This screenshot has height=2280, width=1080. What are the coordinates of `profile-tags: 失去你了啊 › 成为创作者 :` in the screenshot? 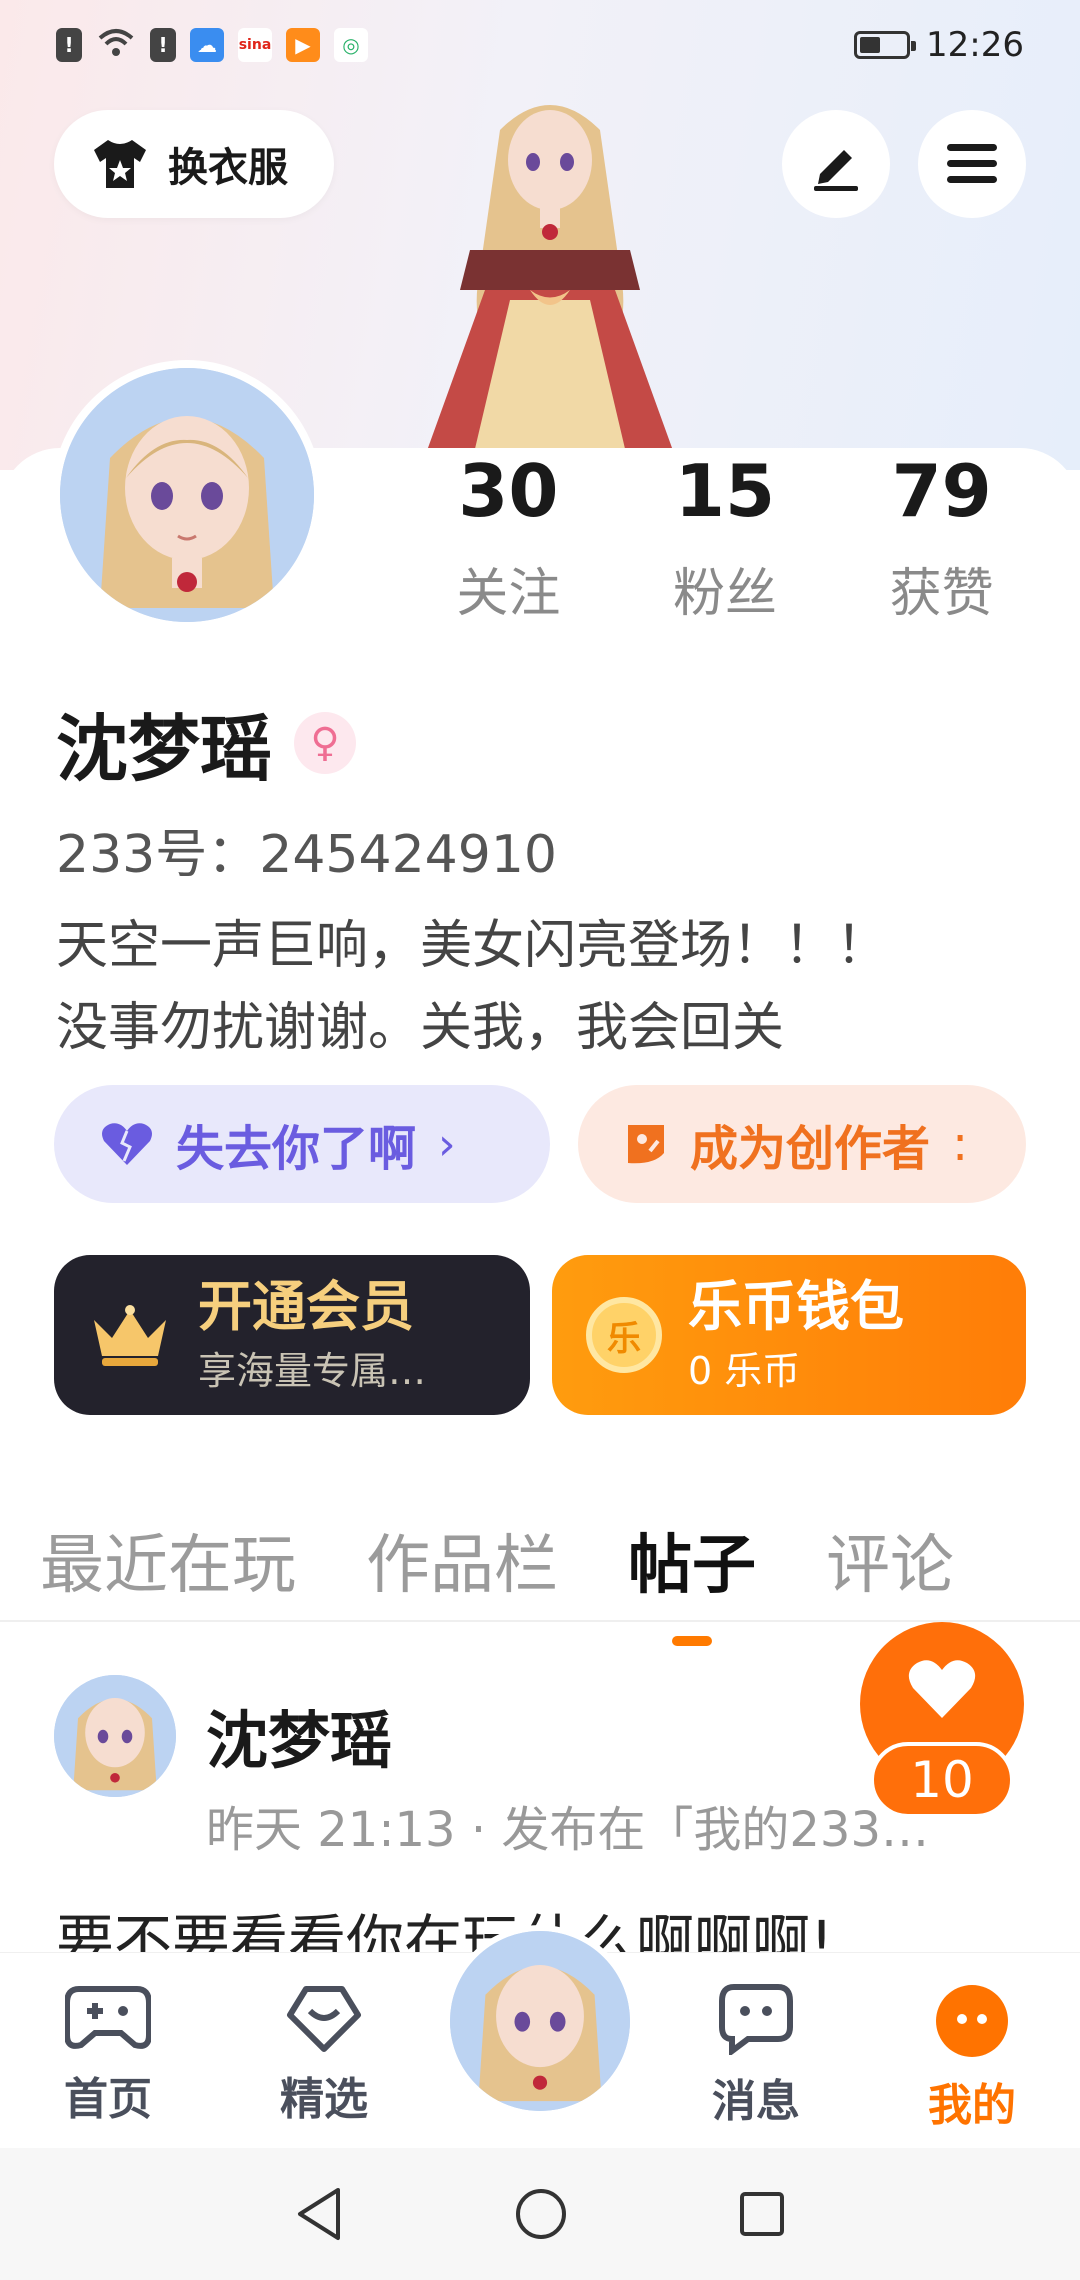 It's located at (540, 1144).